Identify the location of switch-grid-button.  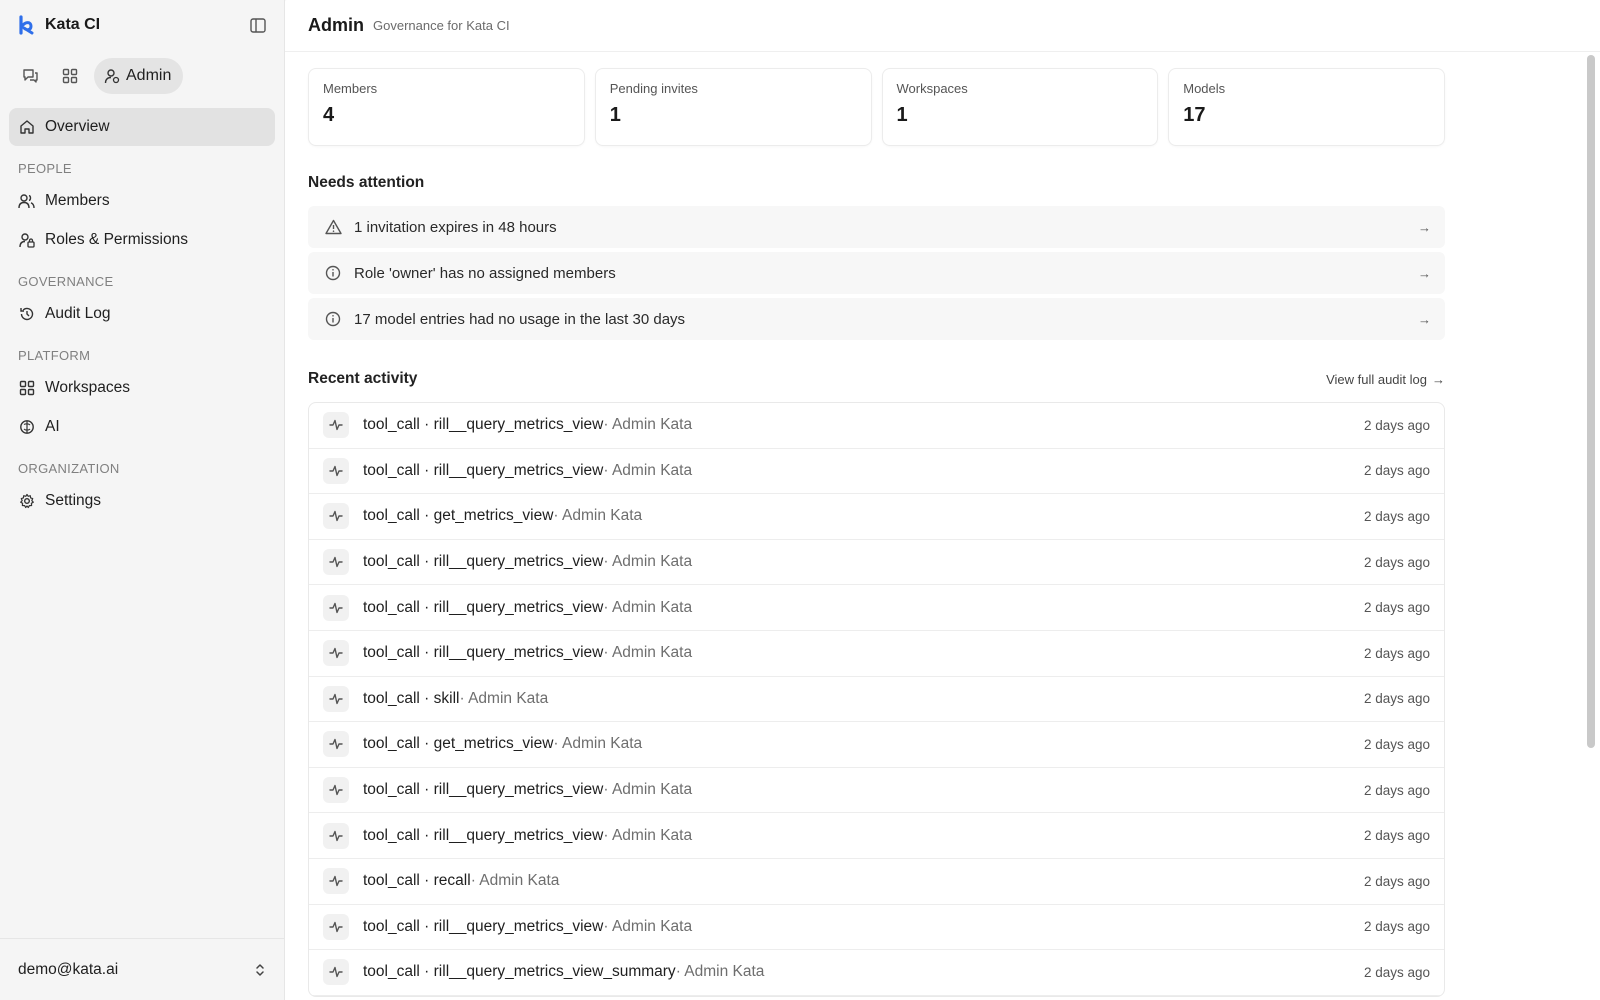
(70, 76).